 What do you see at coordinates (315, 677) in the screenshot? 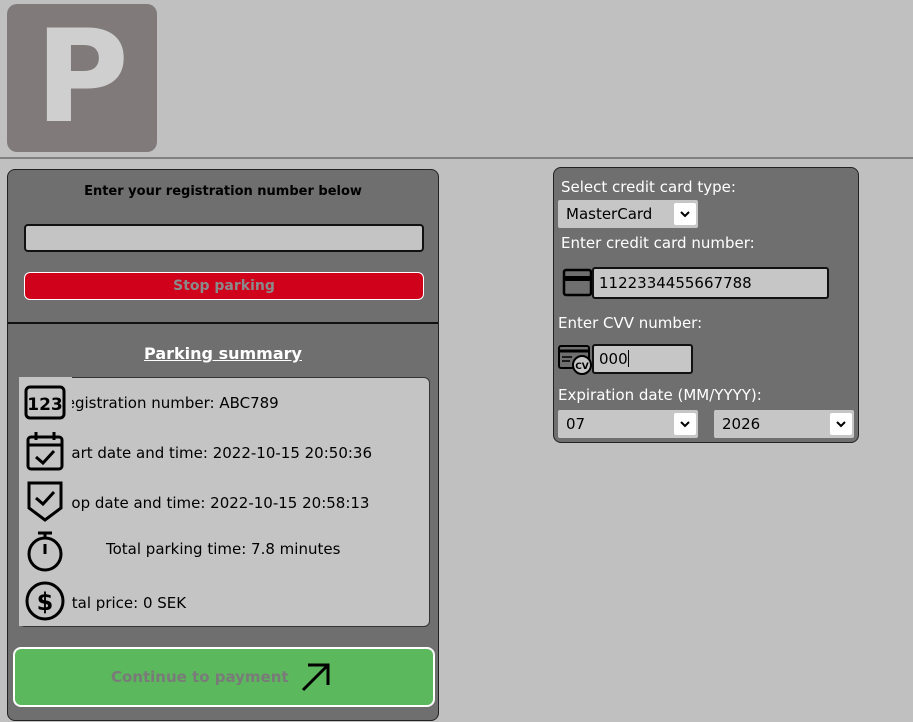
I see `arrow-up-right-icon` at bounding box center [315, 677].